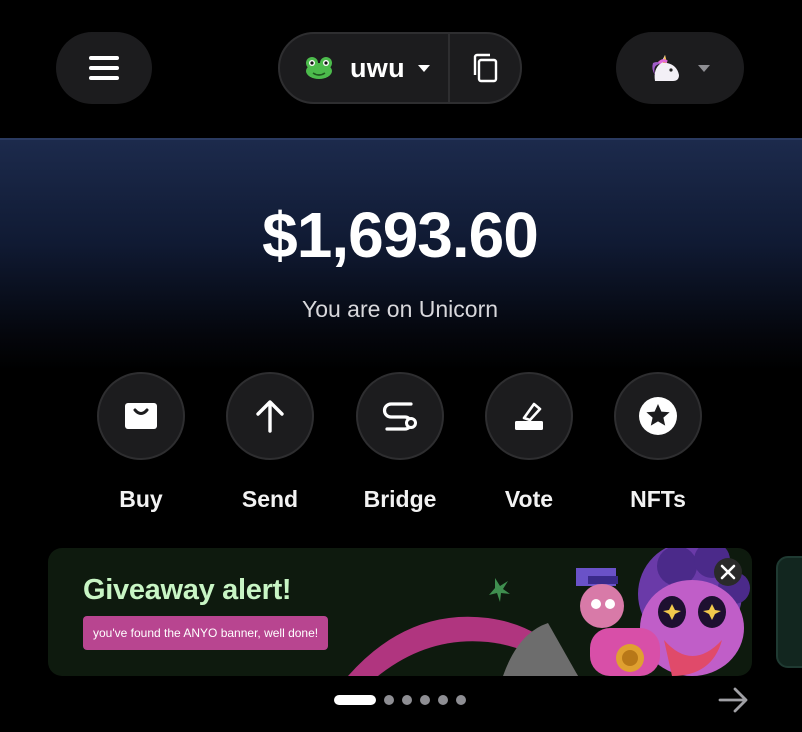 Image resolution: width=802 pixels, height=732 pixels. What do you see at coordinates (206, 633) in the screenshot?
I see `banner-subtitle: you've found the ANYO banner, well done!` at bounding box center [206, 633].